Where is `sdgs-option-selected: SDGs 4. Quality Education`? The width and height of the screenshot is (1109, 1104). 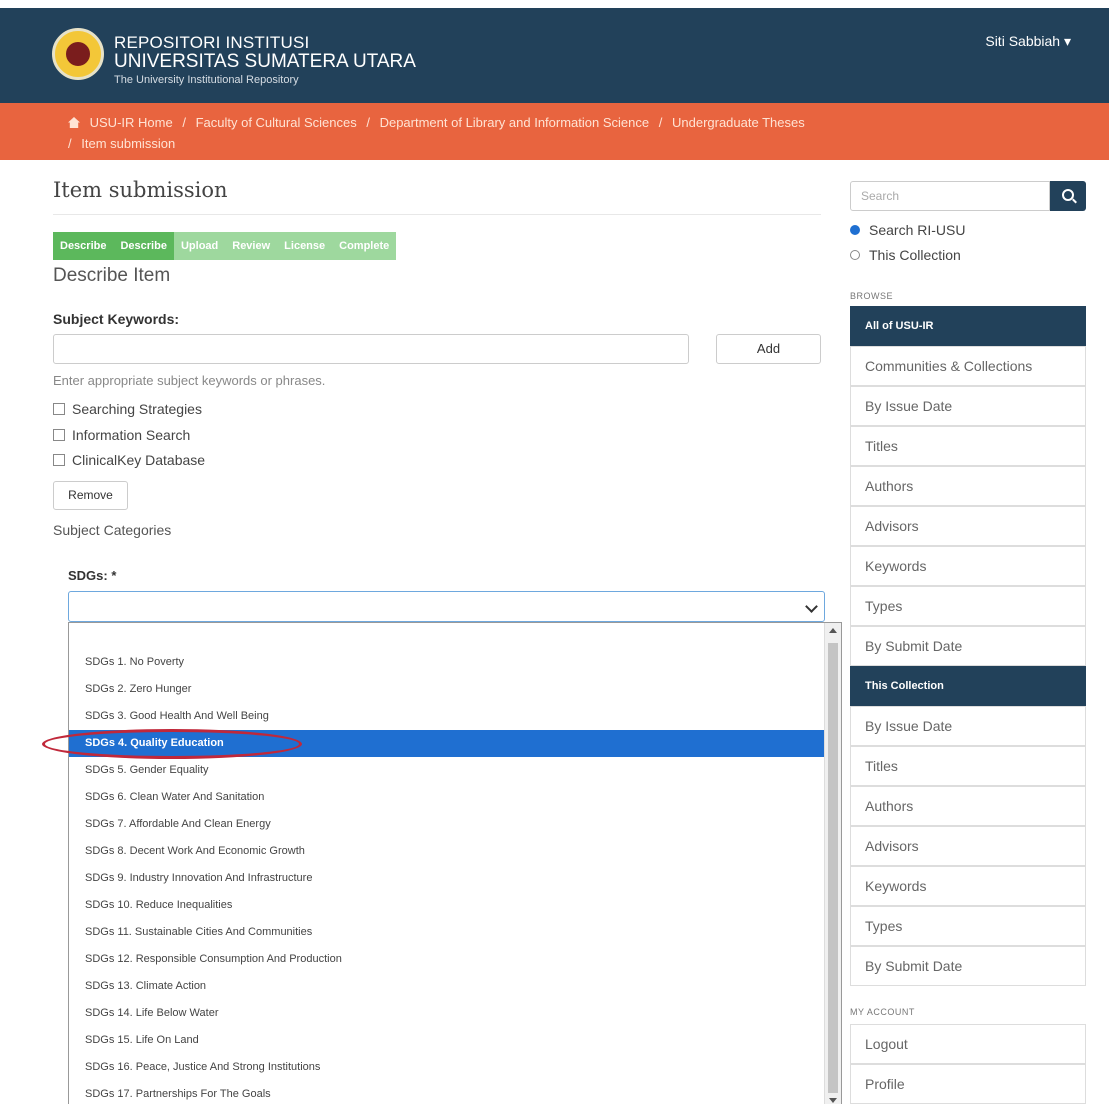
sdgs-option-selected: SDGs 4. Quality Education is located at coordinates (447, 743).